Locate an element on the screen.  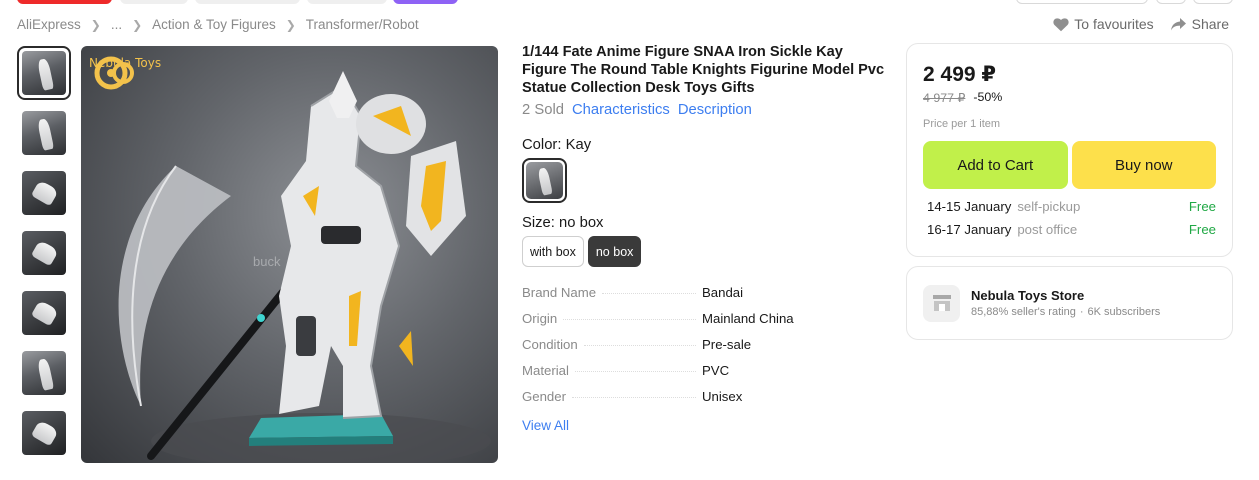
current-price: 2 499 ₽ is located at coordinates (959, 74).